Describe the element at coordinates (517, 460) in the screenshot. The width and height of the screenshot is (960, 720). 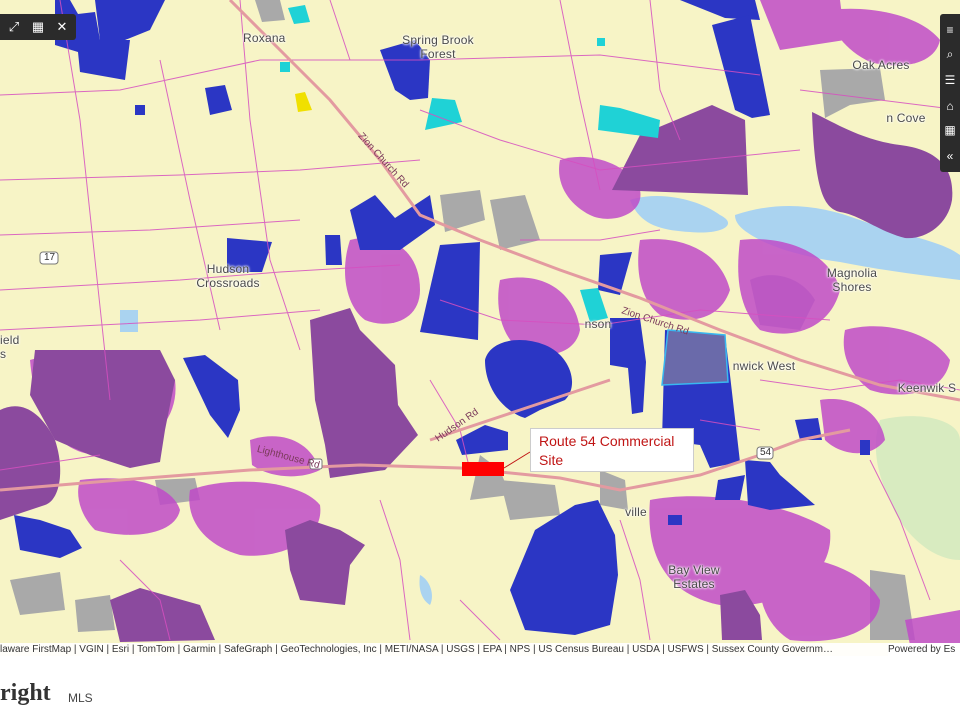
I see `callout-leader` at that location.